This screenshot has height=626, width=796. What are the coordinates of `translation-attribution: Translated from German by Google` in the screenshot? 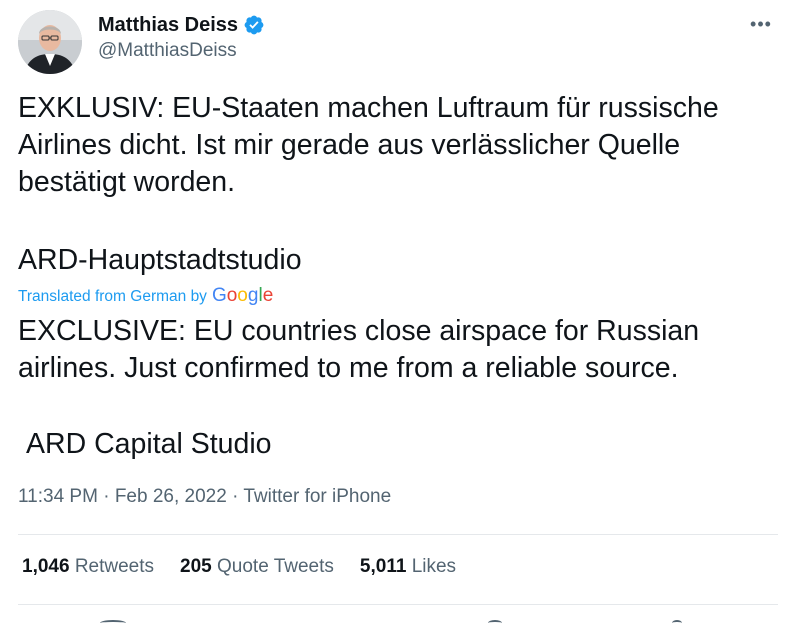 It's located at (145, 296).